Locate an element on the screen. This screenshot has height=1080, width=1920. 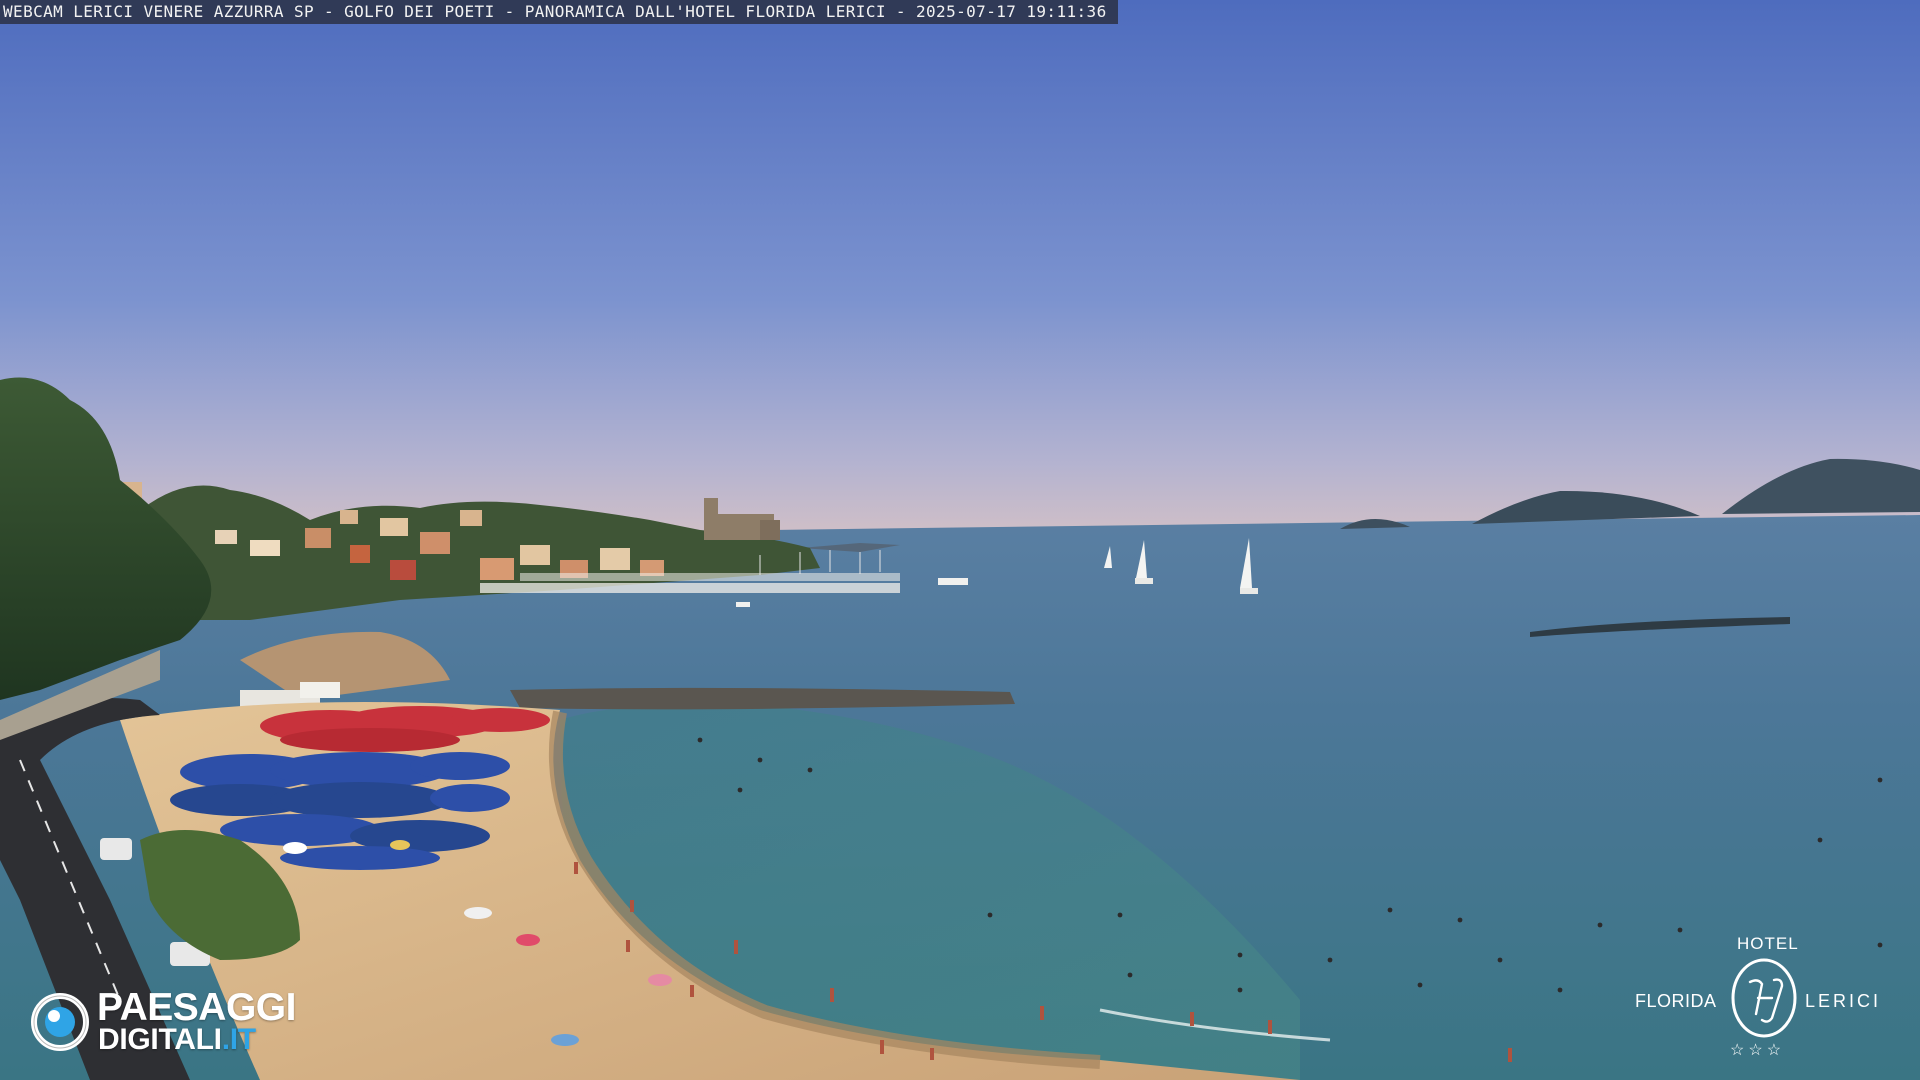
logo-it-text: .IT is located at coordinates (238, 1039).